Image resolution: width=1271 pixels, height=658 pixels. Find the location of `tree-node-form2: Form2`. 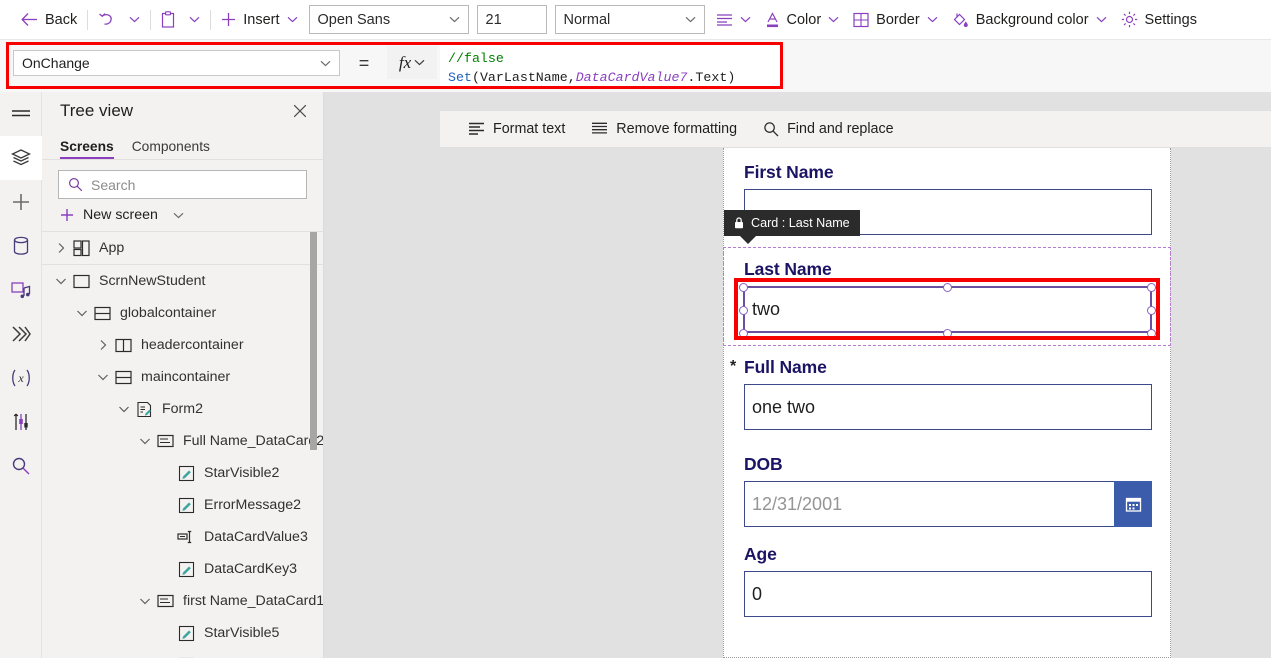

tree-node-form2: Form2 is located at coordinates (182, 409).